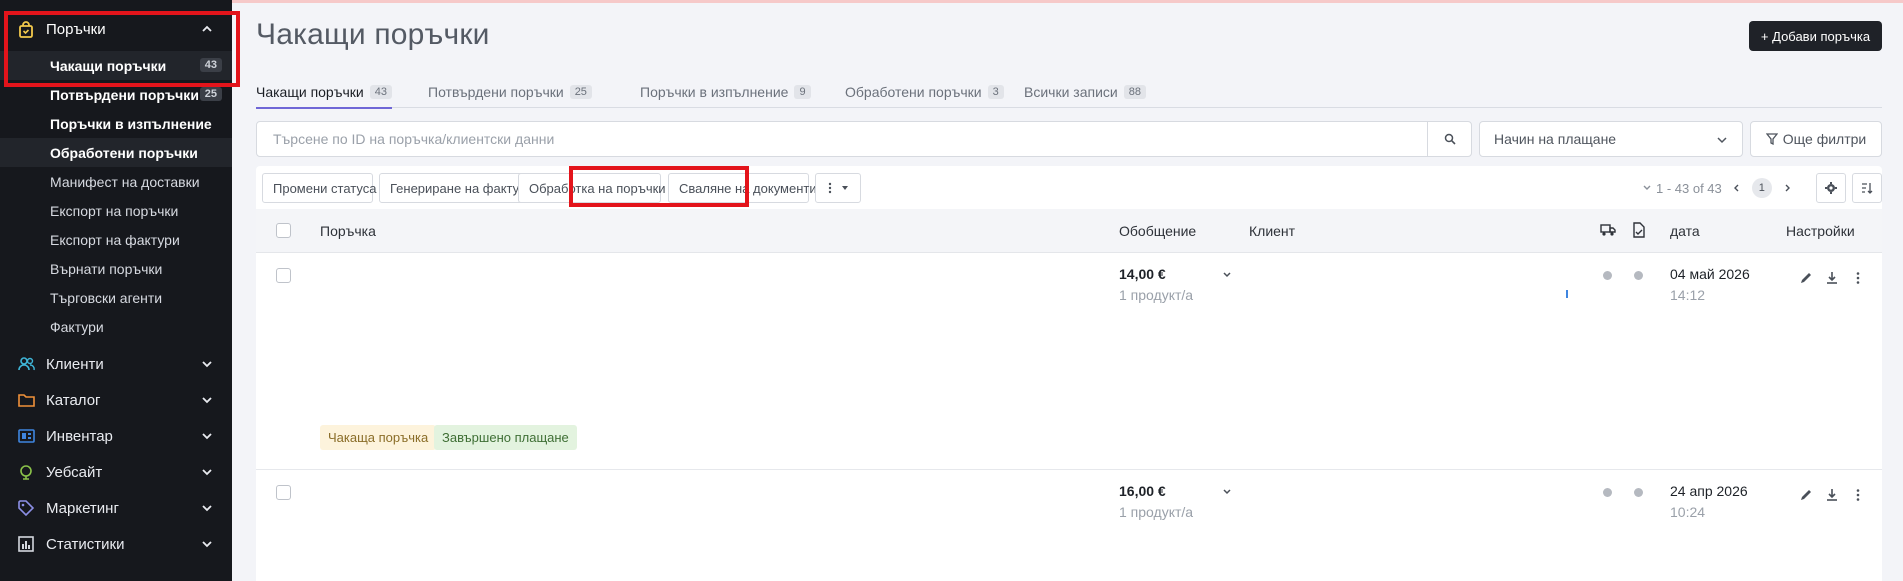 This screenshot has height=581, width=1903. Describe the element at coordinates (1069, 231) in the screenshot. I see `table-header: Поръчка Обобщение Клиент дата Настройки` at that location.